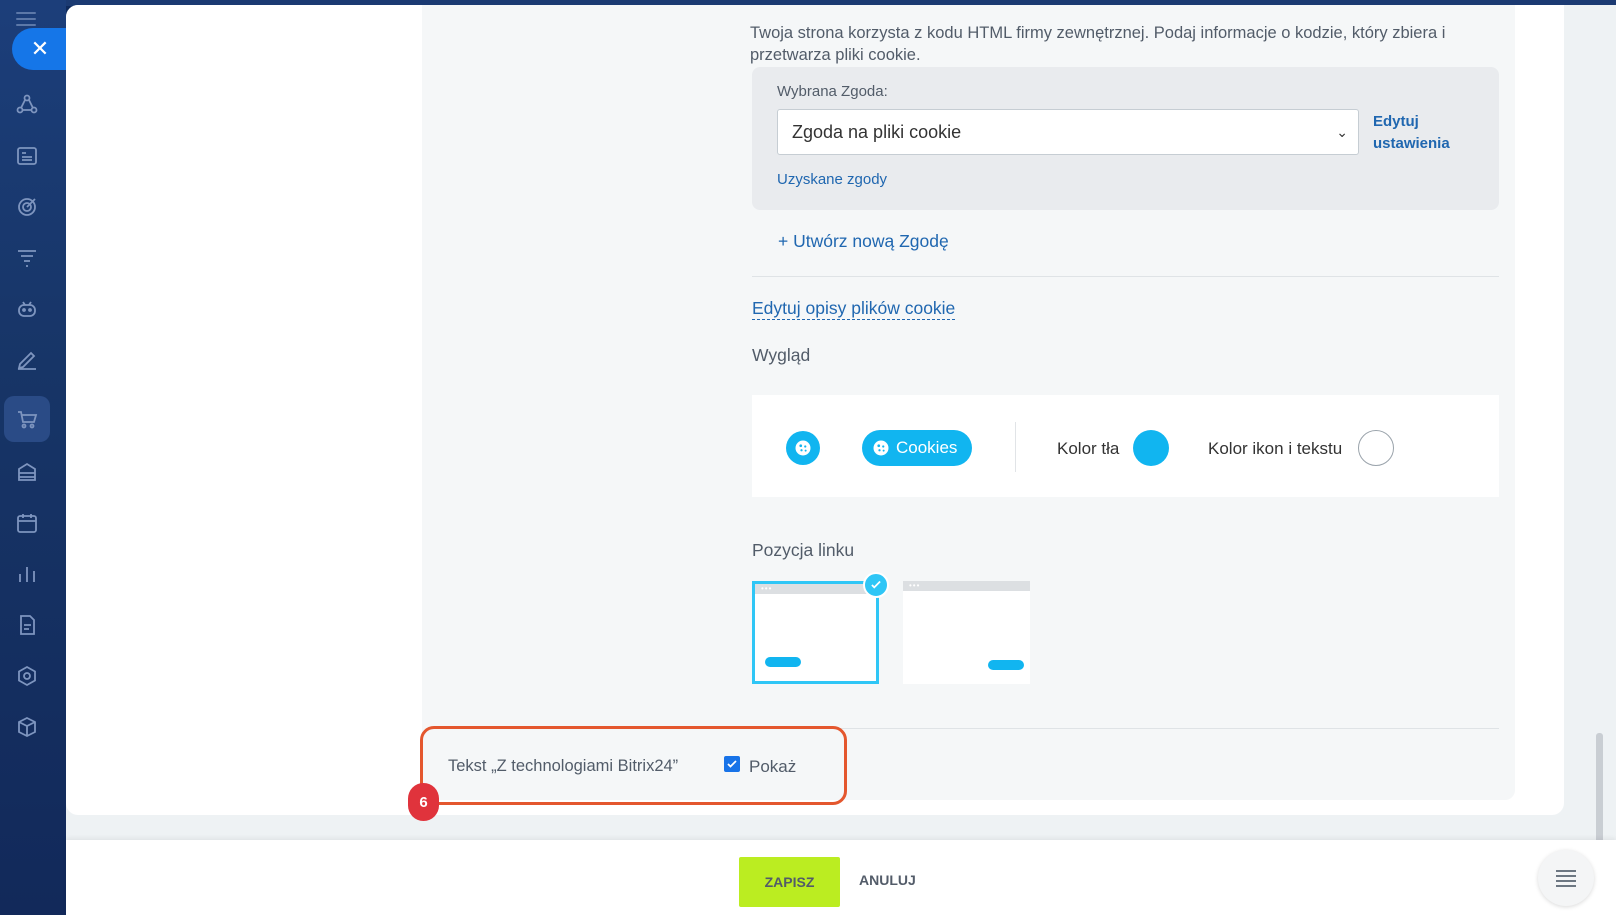 This screenshot has height=915, width=1616. What do you see at coordinates (1088, 448) in the screenshot?
I see `background-color-label: Kolor tła` at bounding box center [1088, 448].